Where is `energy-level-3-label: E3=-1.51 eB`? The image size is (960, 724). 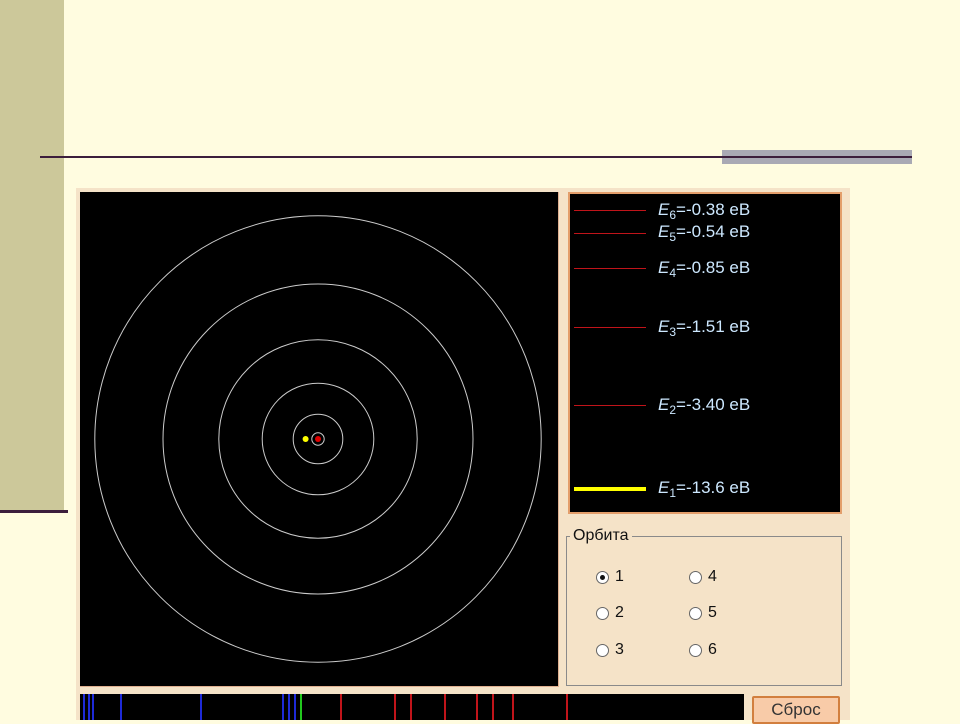
energy-level-3-label: E3=-1.51 eB is located at coordinates (704, 328).